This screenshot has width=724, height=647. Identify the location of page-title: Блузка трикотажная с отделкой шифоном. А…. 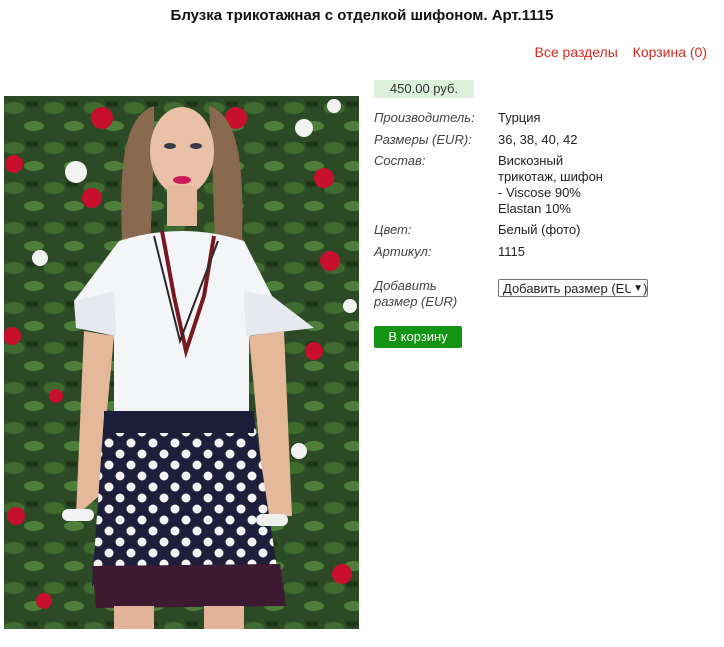
(362, 15).